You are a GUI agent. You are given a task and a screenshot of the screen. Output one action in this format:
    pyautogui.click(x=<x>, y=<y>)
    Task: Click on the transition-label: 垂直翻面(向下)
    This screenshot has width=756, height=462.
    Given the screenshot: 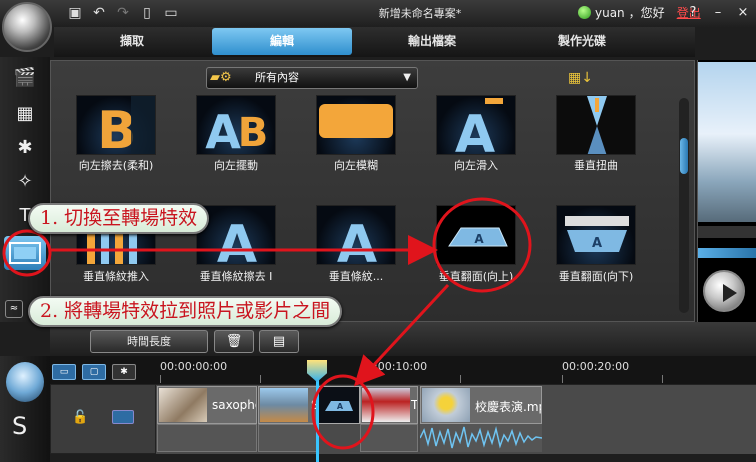 What is the action you would take?
    pyautogui.click(x=596, y=276)
    